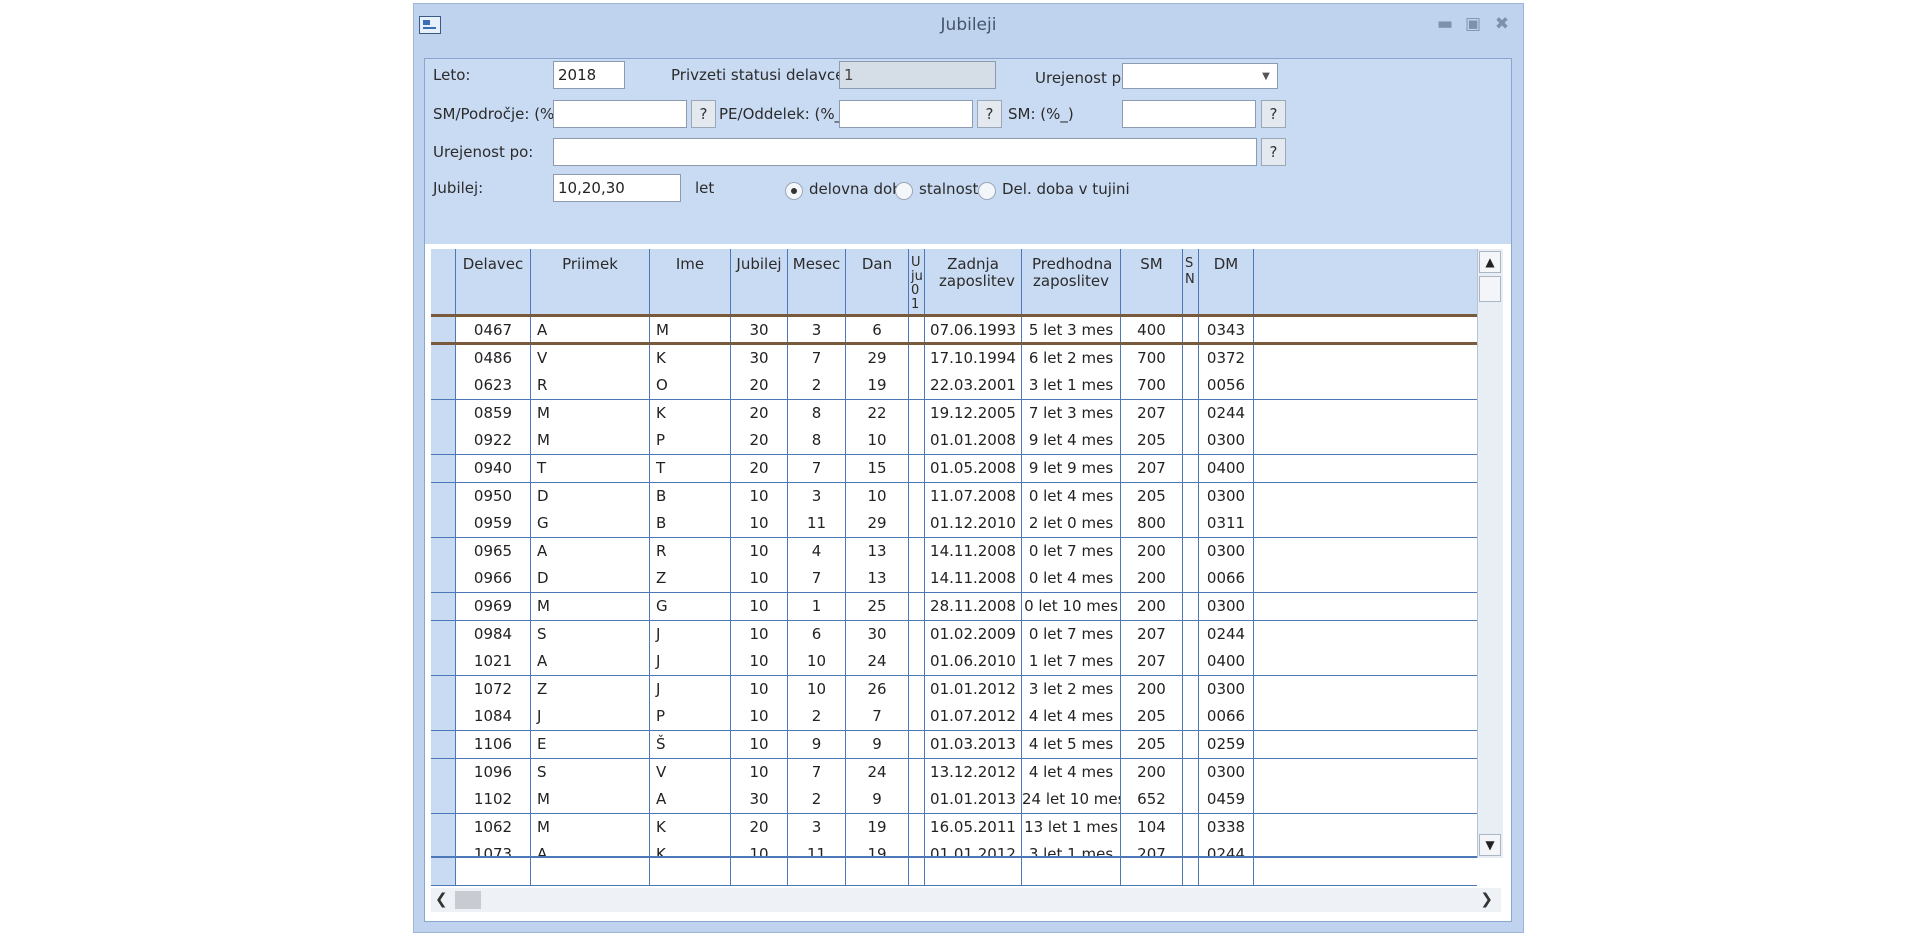 The height and width of the screenshot is (933, 1914). Describe the element at coordinates (1152, 358) in the screenshot. I see `cell-sm: 700` at that location.